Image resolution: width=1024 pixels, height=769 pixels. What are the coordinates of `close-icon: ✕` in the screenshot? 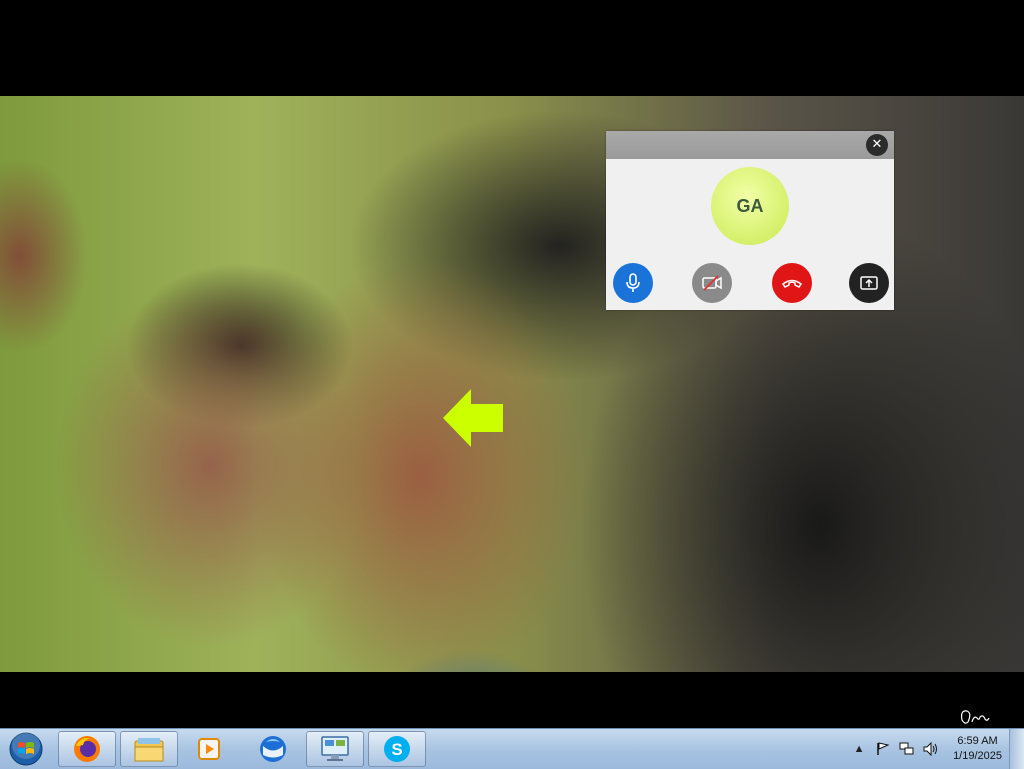 It's located at (877, 144).